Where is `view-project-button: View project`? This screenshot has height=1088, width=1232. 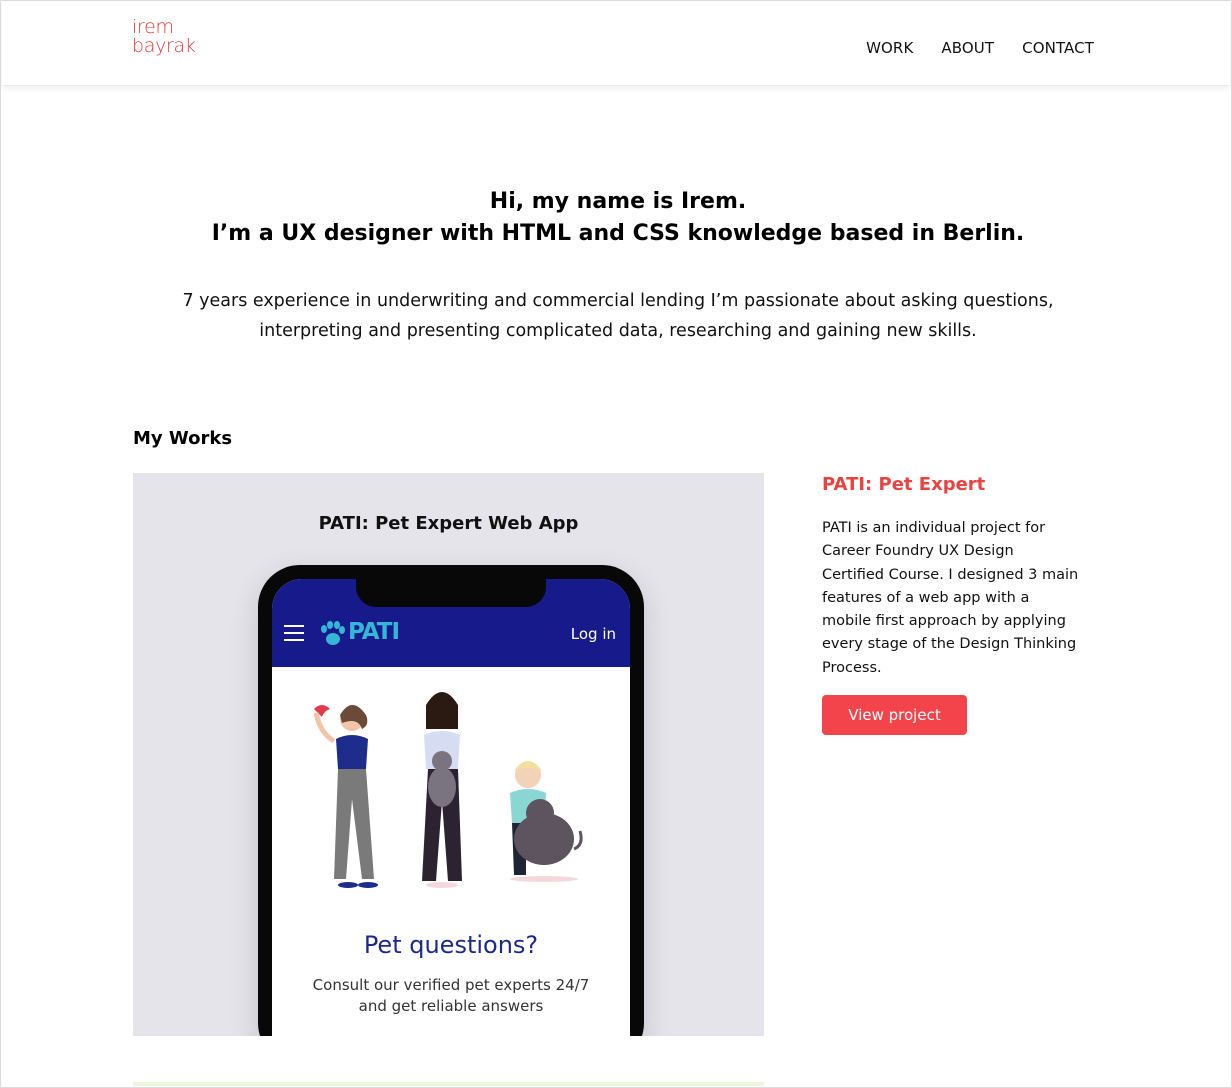 view-project-button: View project is located at coordinates (894, 715).